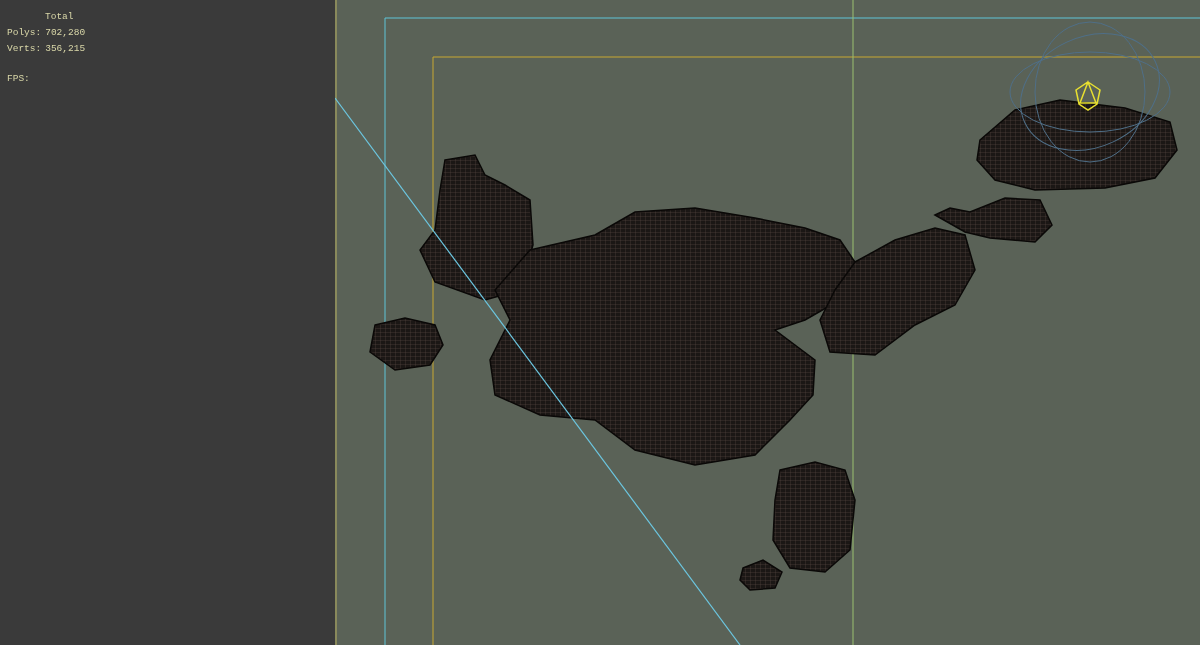  I want to click on fps-label: FPS:, so click(18, 78).